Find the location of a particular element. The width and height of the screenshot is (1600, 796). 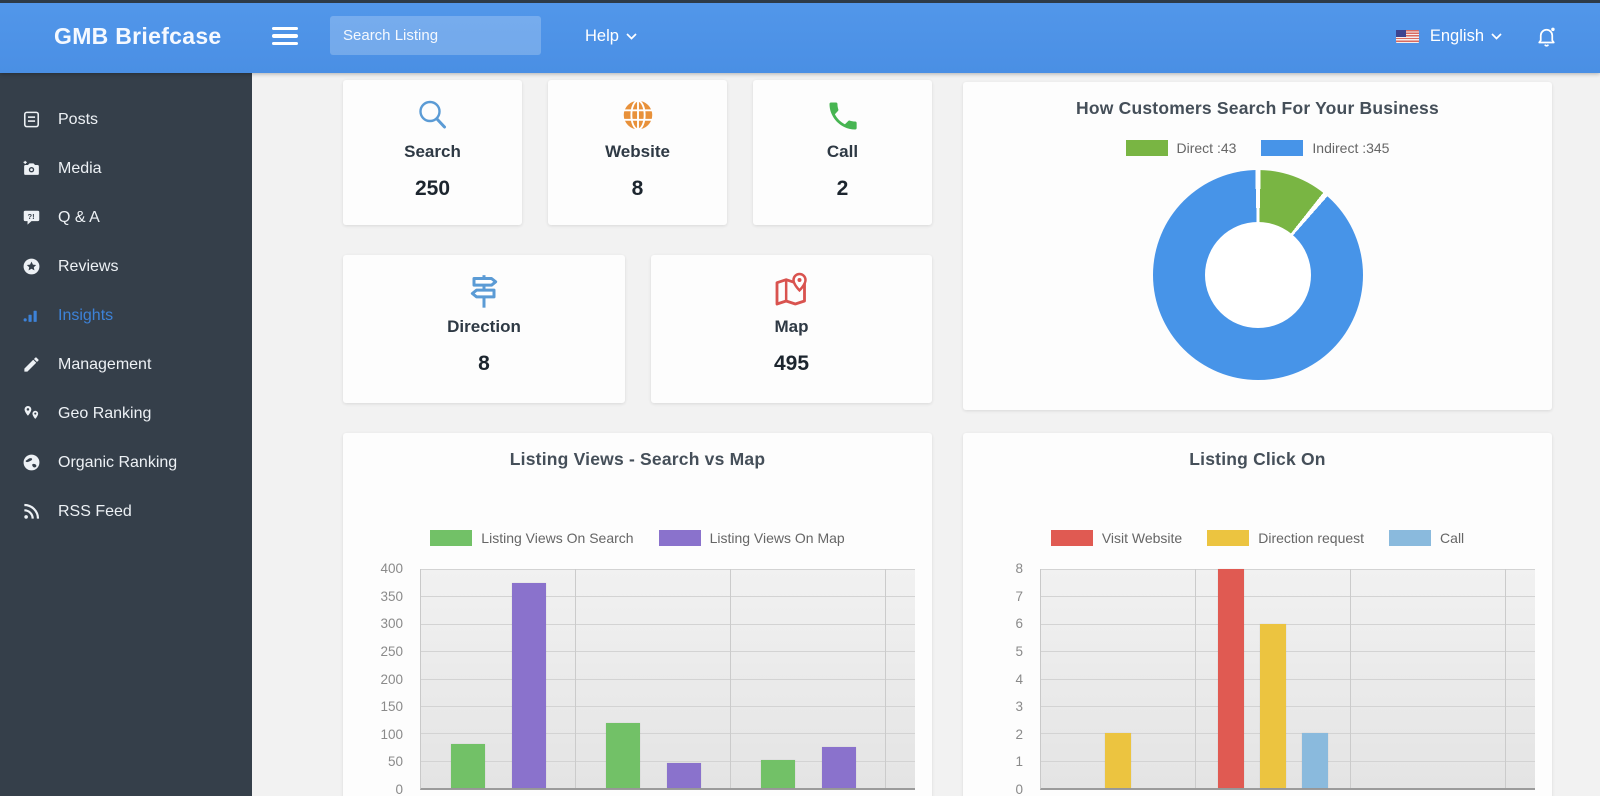

panel-title: Listing Click On is located at coordinates (1257, 459).